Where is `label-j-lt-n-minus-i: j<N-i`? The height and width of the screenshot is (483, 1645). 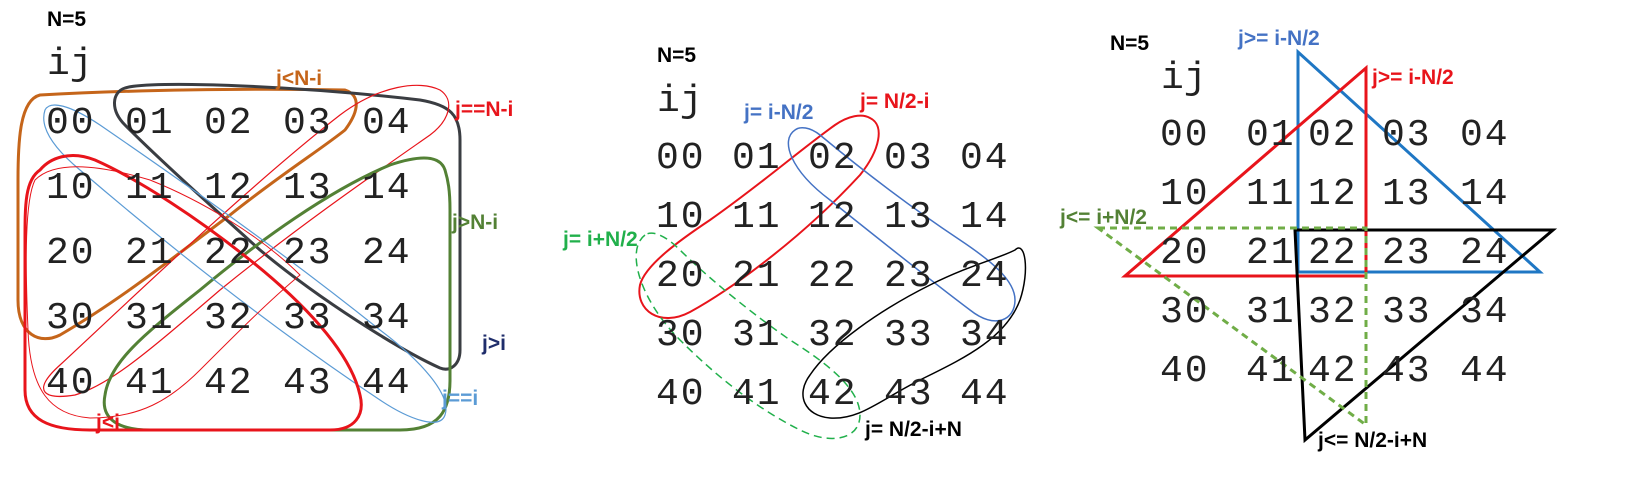 label-j-lt-n-minus-i: j<N-i is located at coordinates (299, 78).